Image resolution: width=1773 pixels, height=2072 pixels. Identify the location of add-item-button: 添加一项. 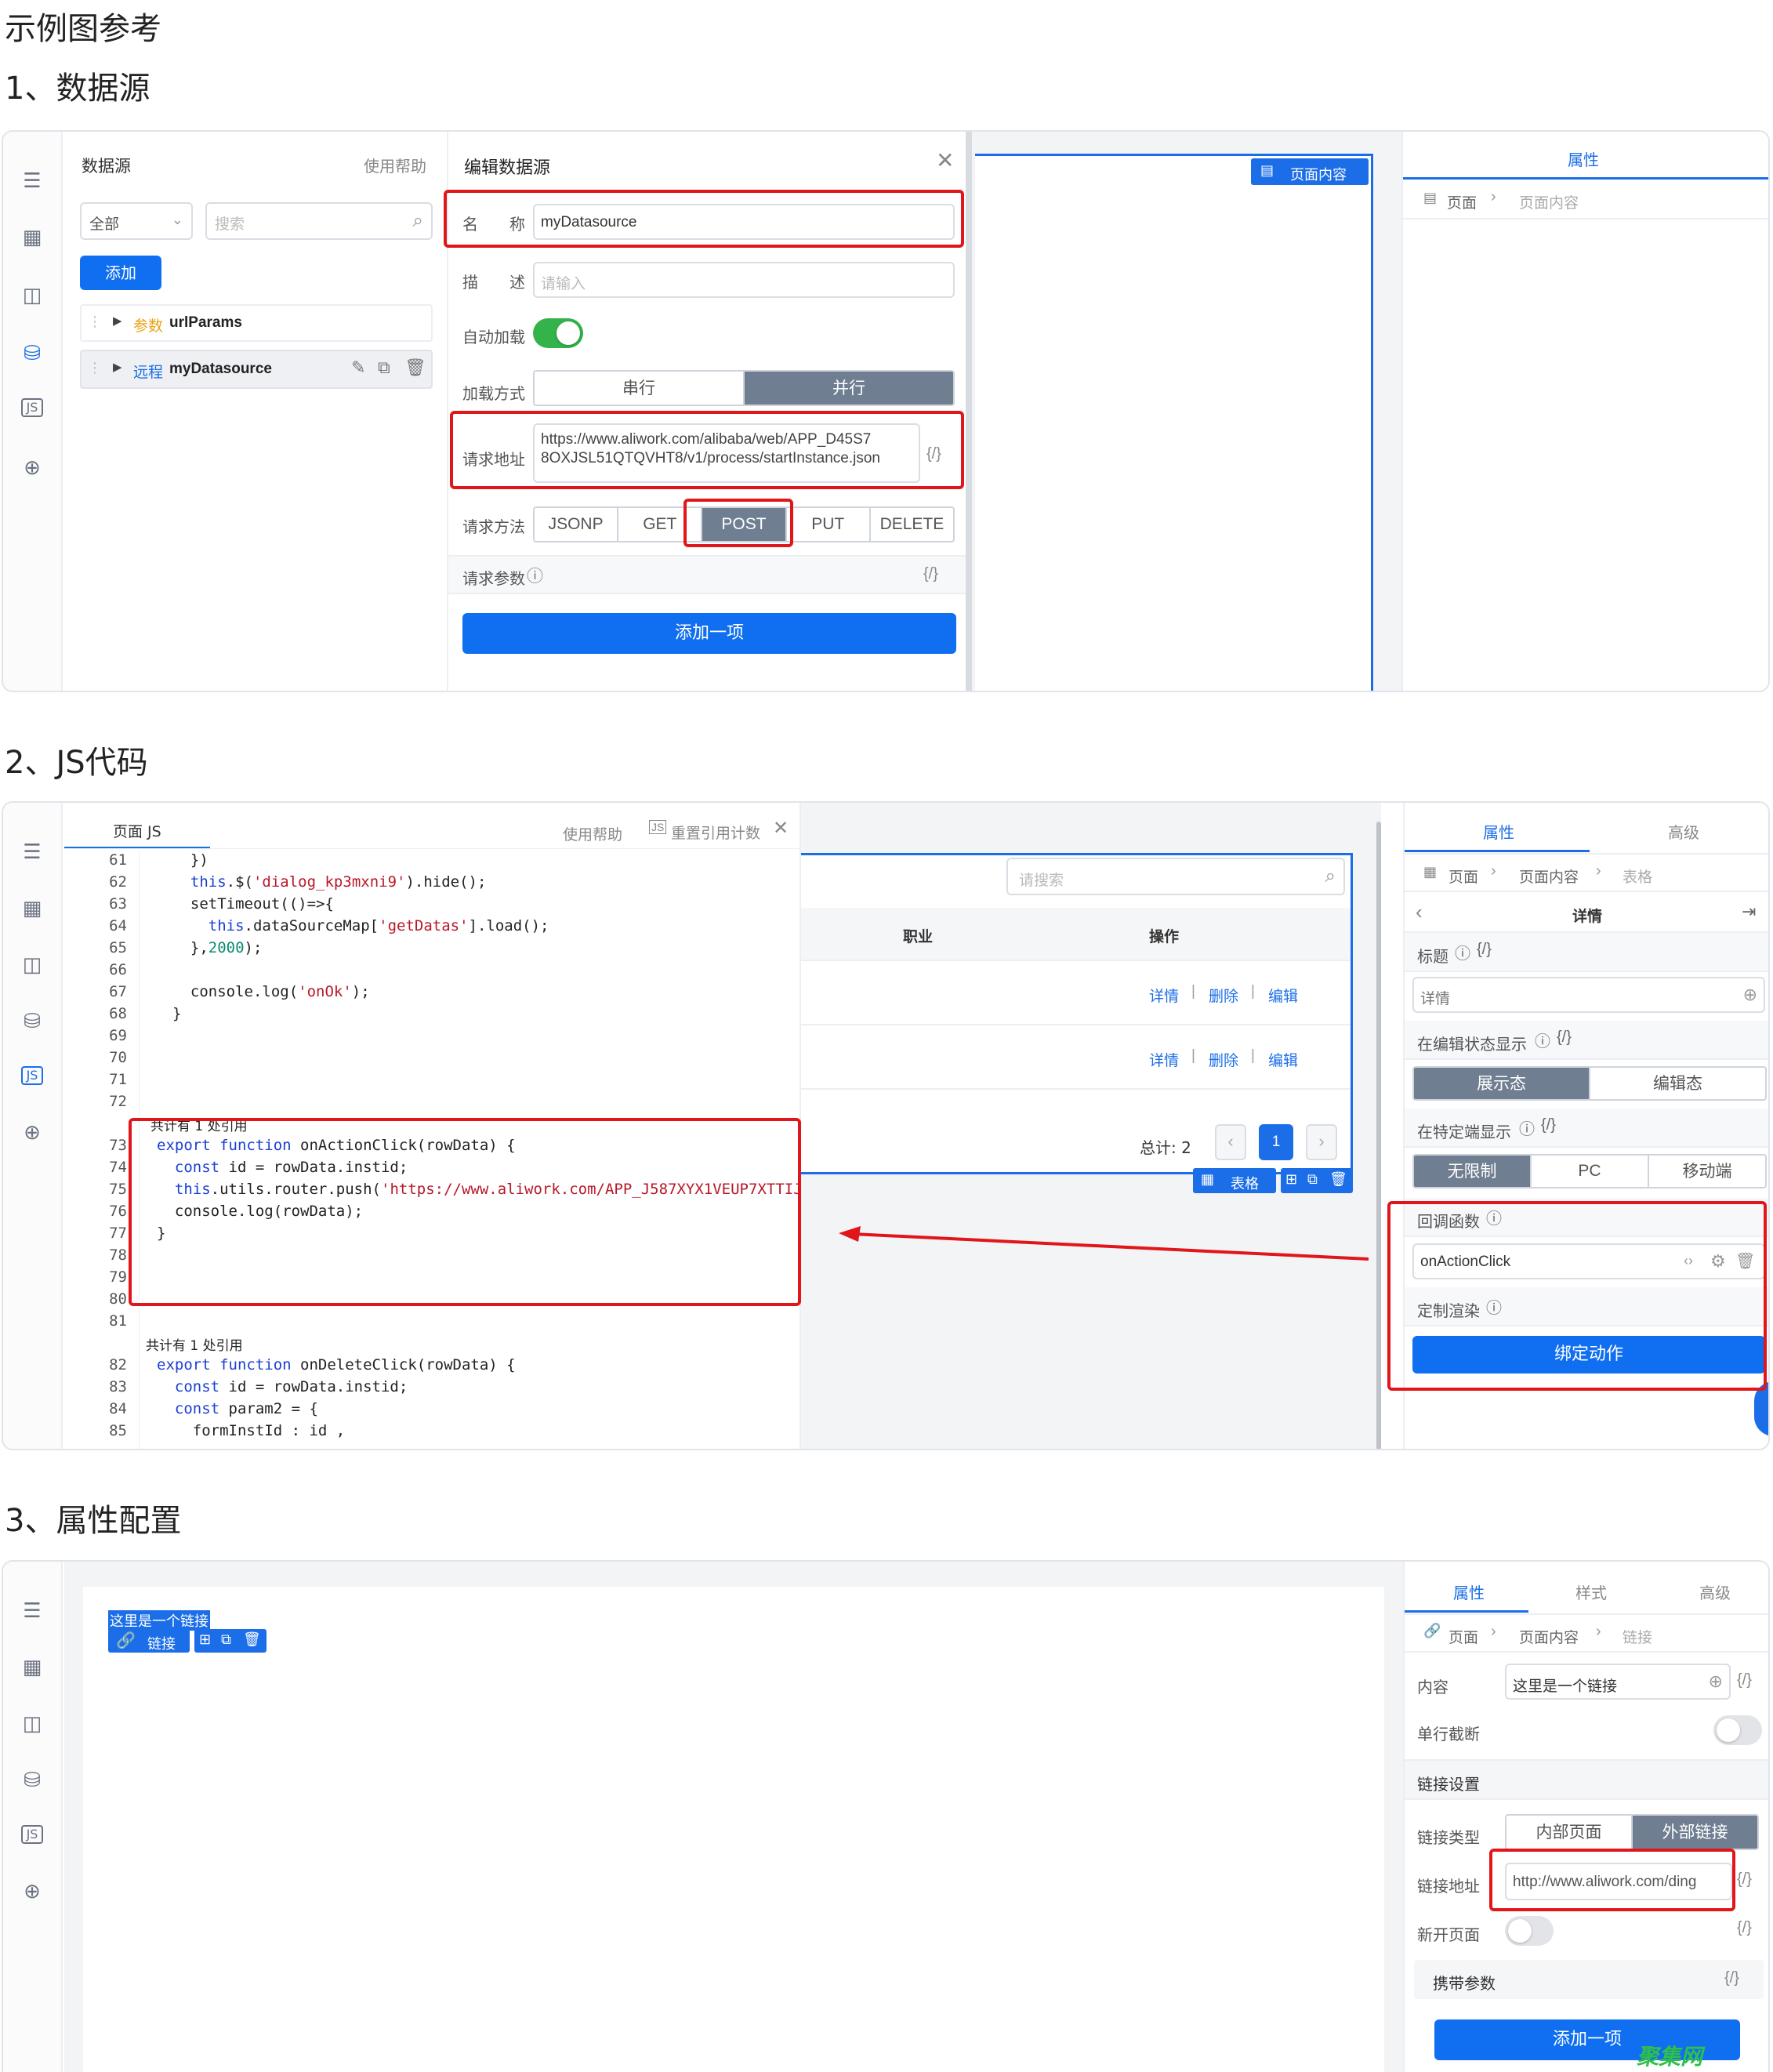
(709, 633).